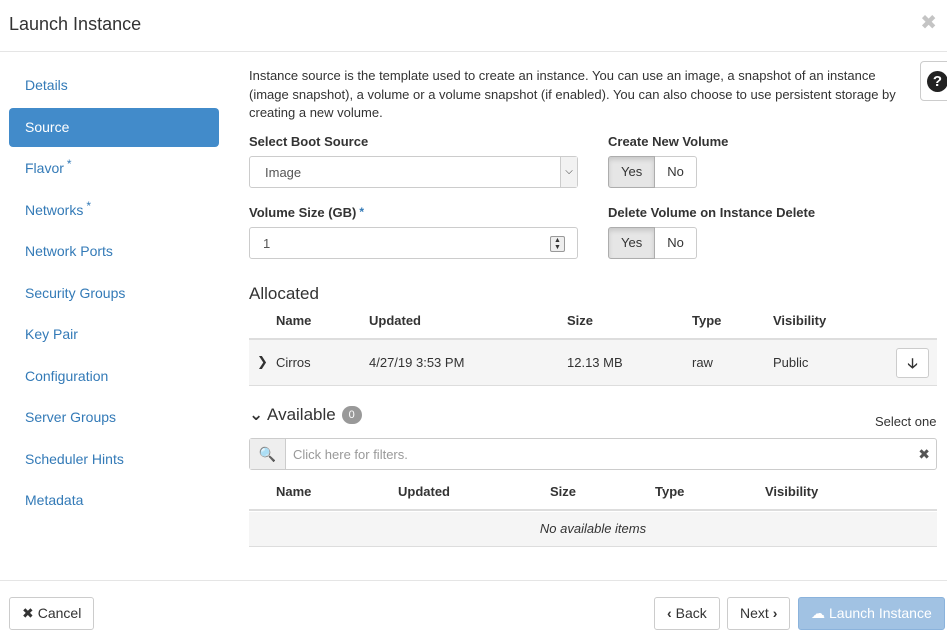 The height and width of the screenshot is (638, 947). Describe the element at coordinates (413, 172) in the screenshot. I see `boot-source-select: Image ⌵` at that location.